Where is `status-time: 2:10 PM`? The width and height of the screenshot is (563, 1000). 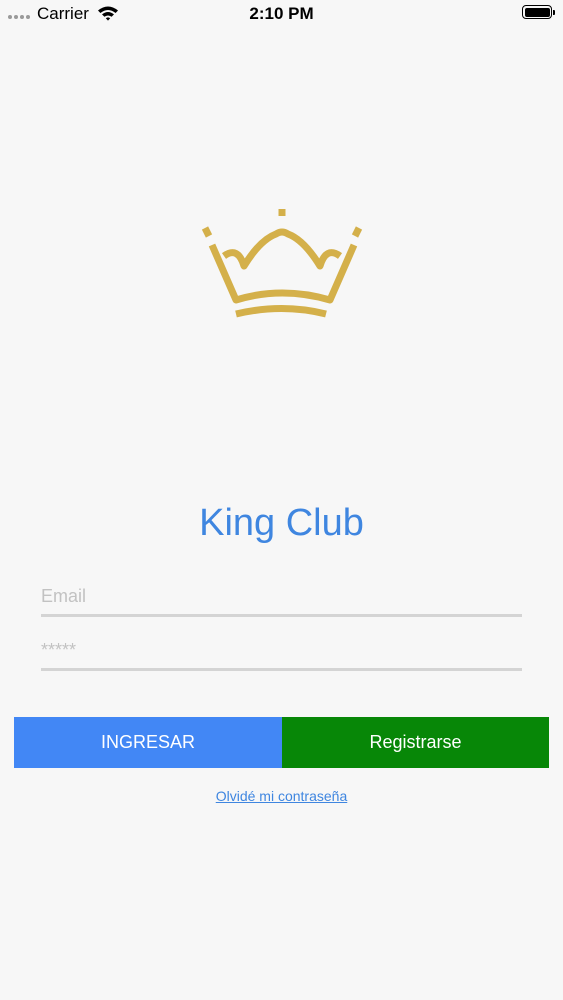
status-time: 2:10 PM is located at coordinates (281, 13).